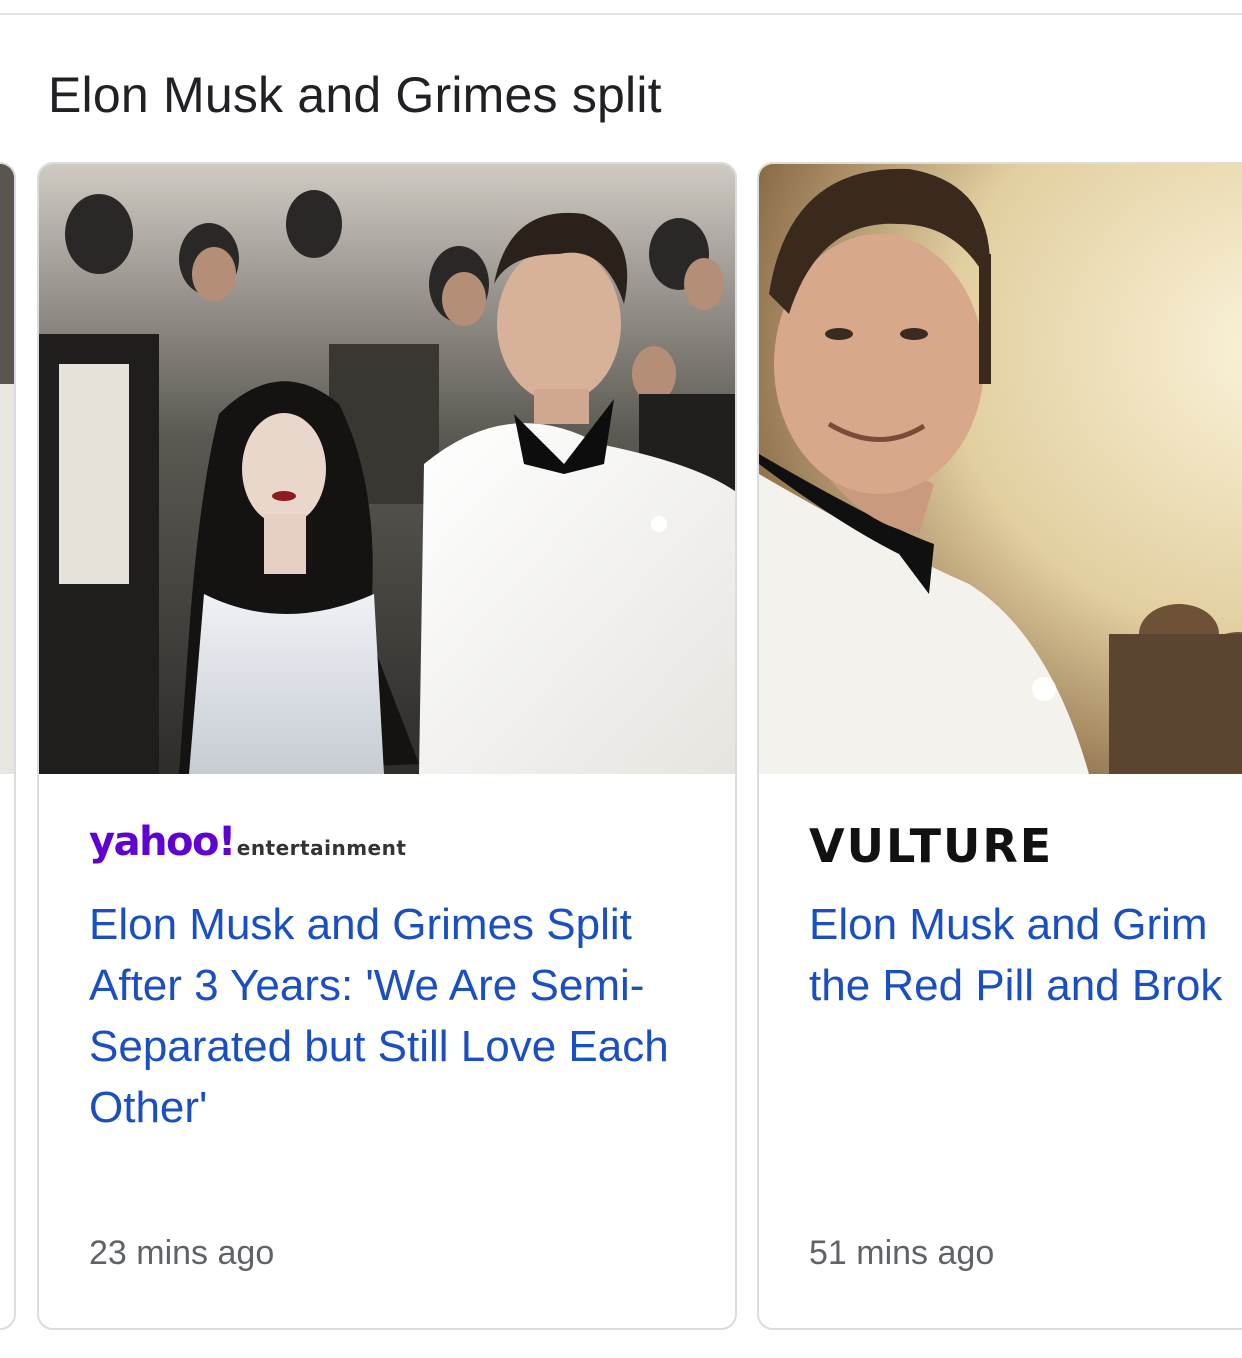 The image size is (1242, 1358). Describe the element at coordinates (355, 95) in the screenshot. I see `section-title: Elon Musk and Grimes split` at that location.